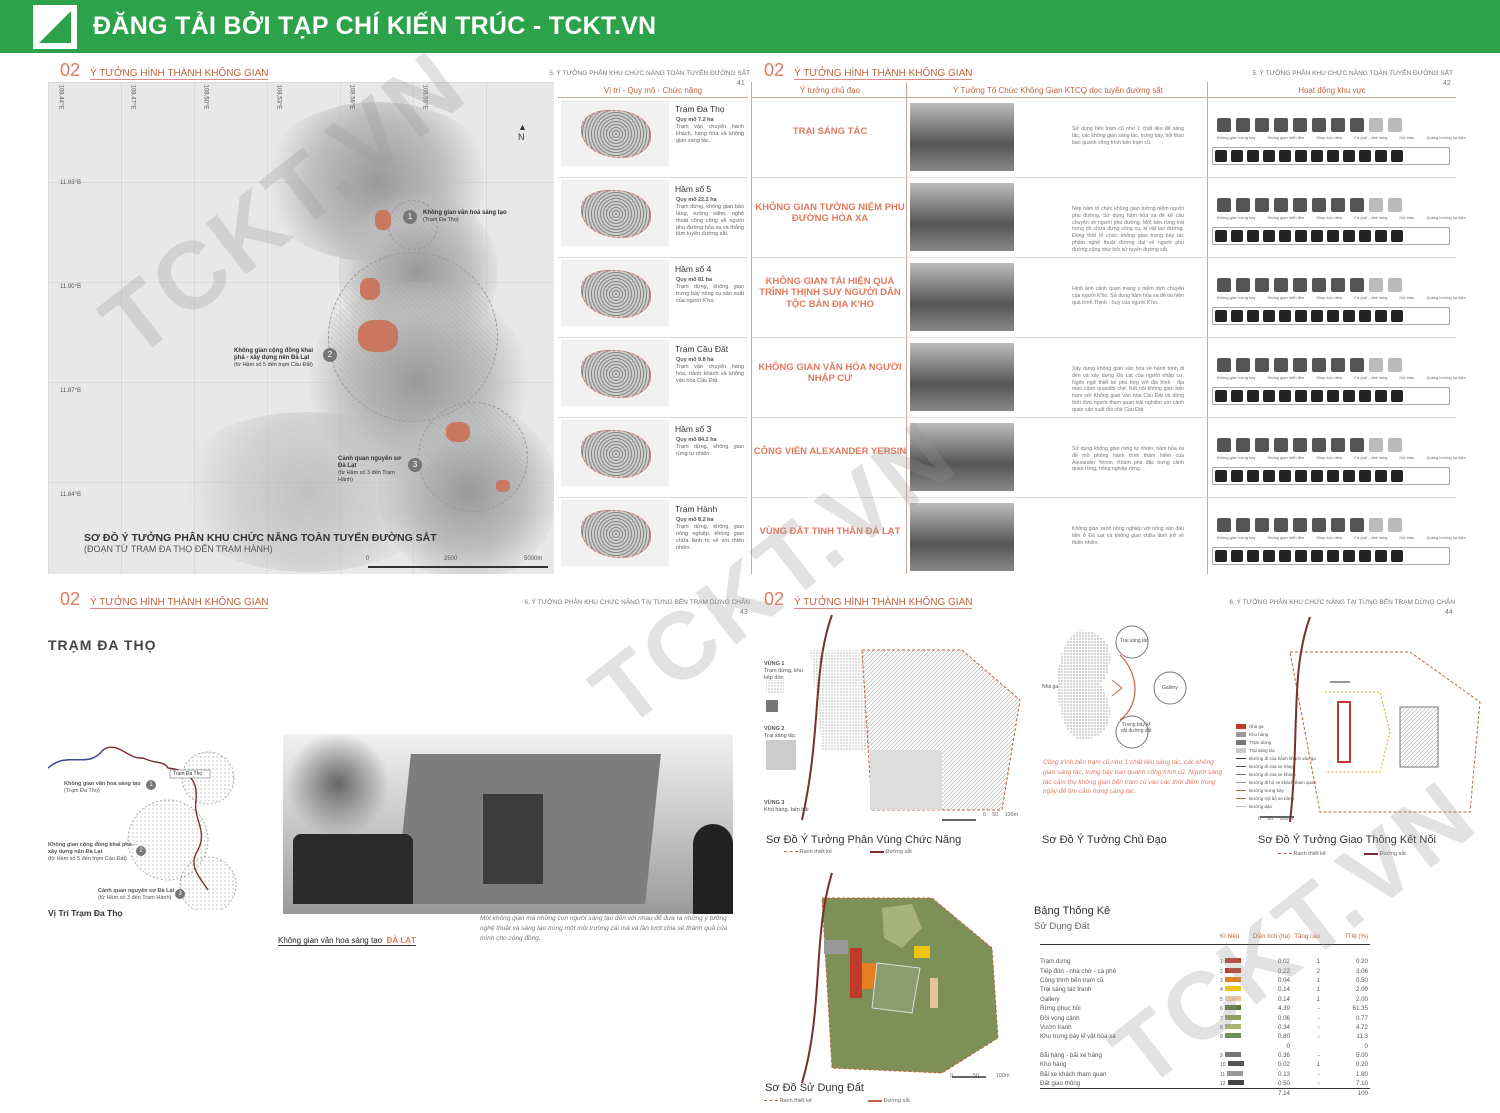  I want to click on land-use-percent: 2.00, so click(1361, 999).